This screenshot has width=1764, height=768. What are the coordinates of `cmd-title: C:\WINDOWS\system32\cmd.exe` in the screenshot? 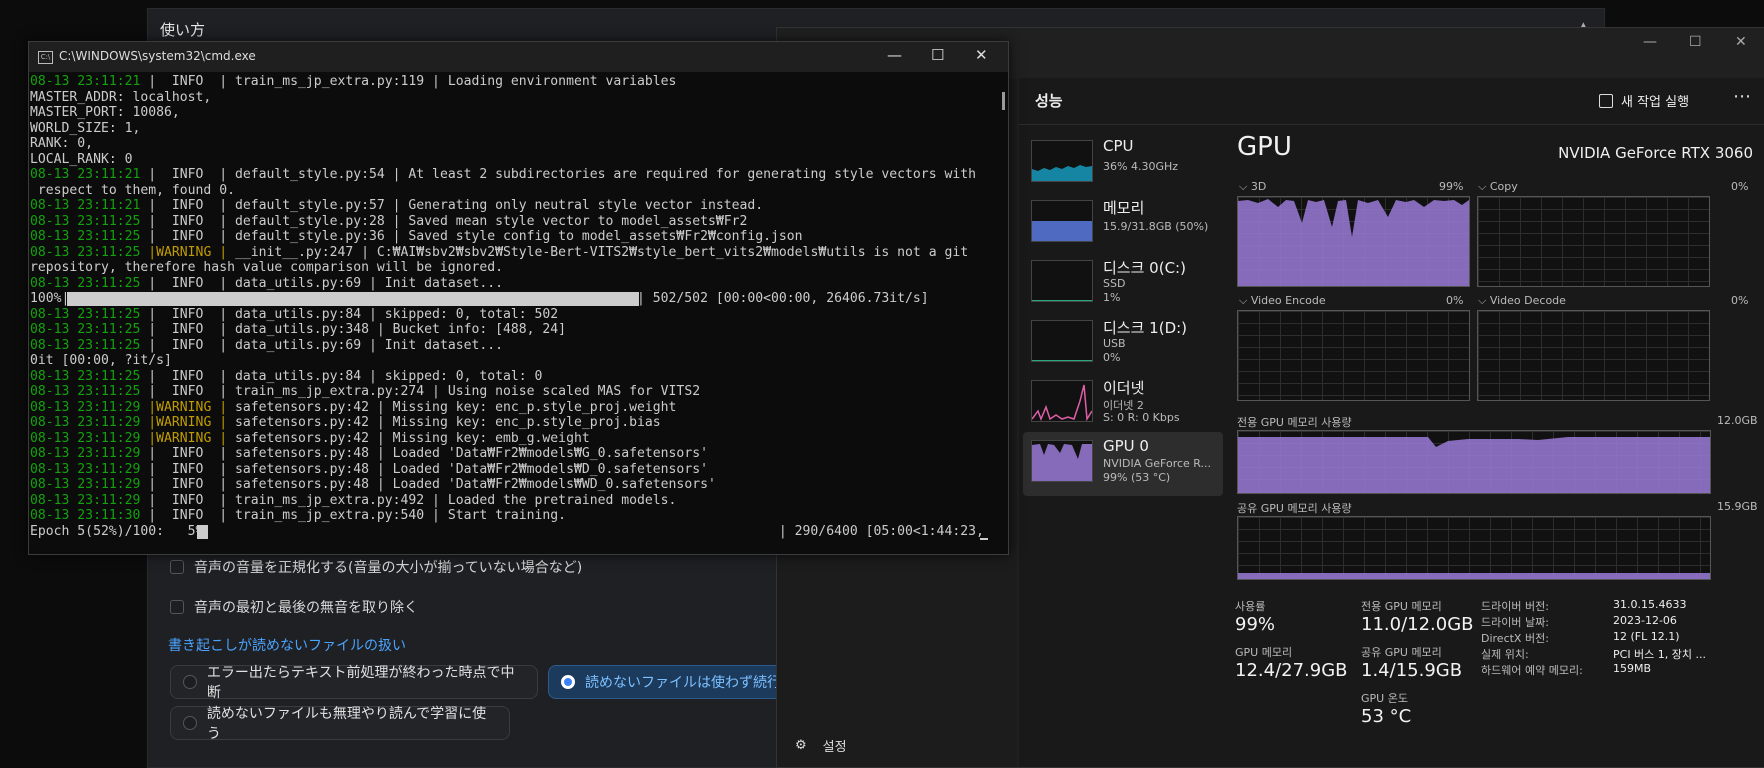 It's located at (157, 56).